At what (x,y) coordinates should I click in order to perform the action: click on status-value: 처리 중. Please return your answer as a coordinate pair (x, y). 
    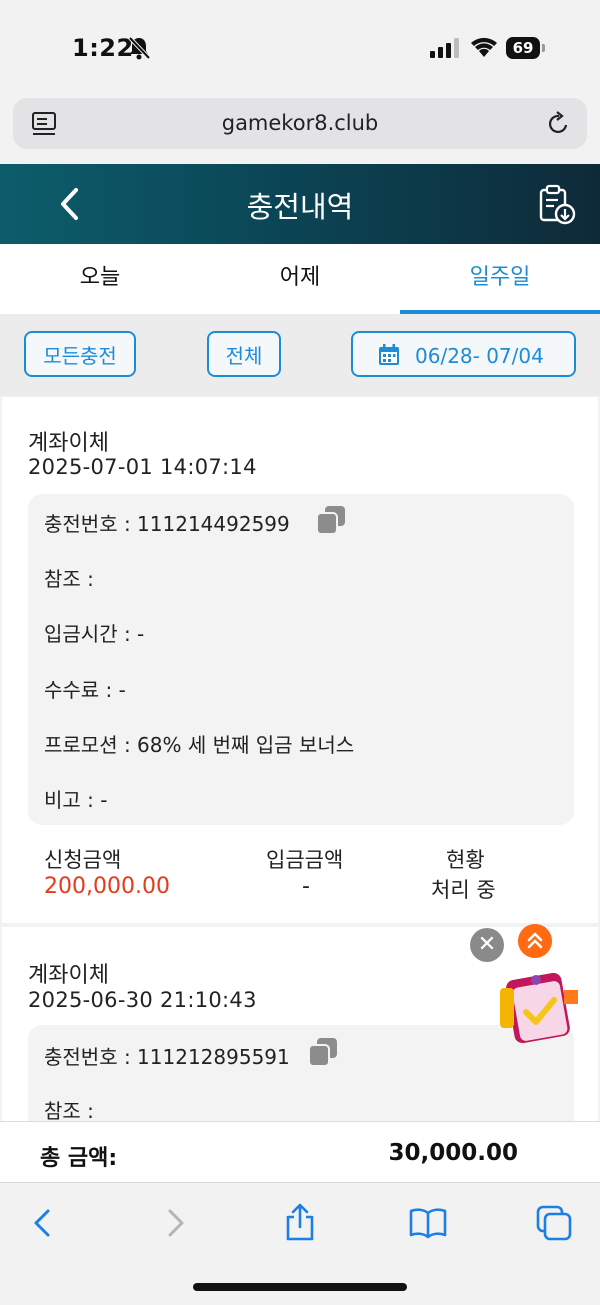
    Looking at the image, I should click on (463, 890).